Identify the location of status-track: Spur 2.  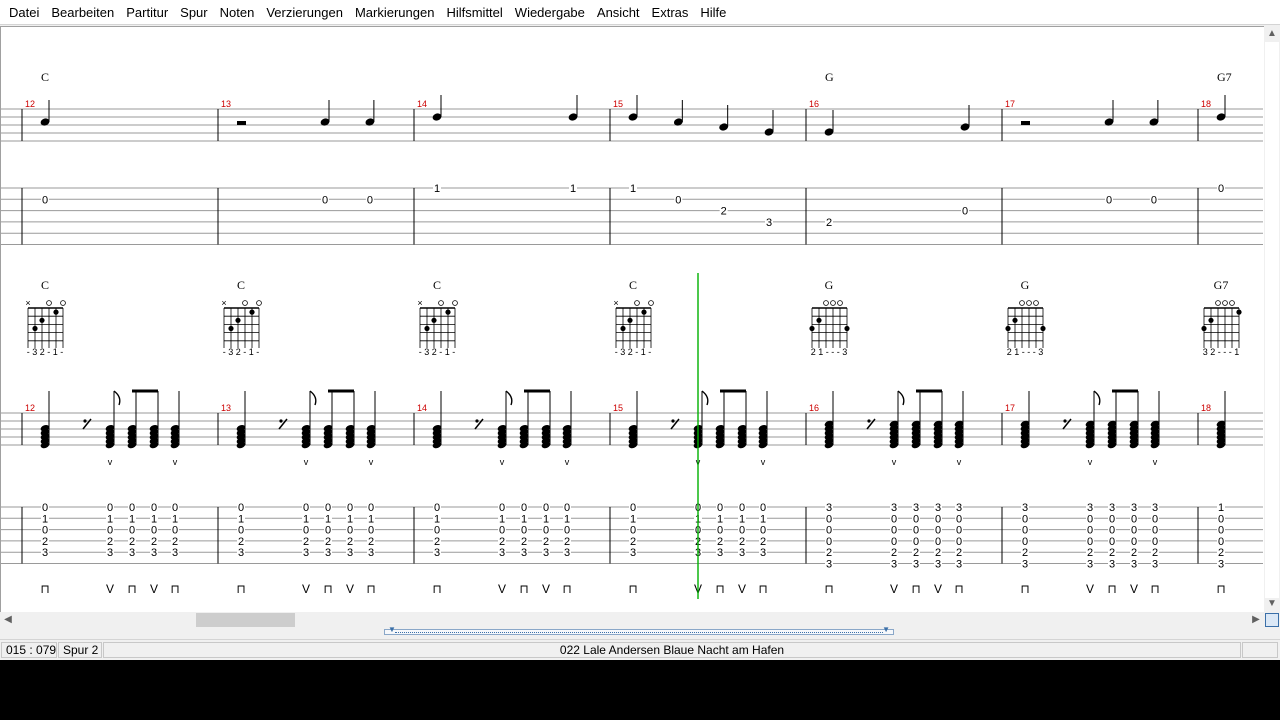
(80, 650).